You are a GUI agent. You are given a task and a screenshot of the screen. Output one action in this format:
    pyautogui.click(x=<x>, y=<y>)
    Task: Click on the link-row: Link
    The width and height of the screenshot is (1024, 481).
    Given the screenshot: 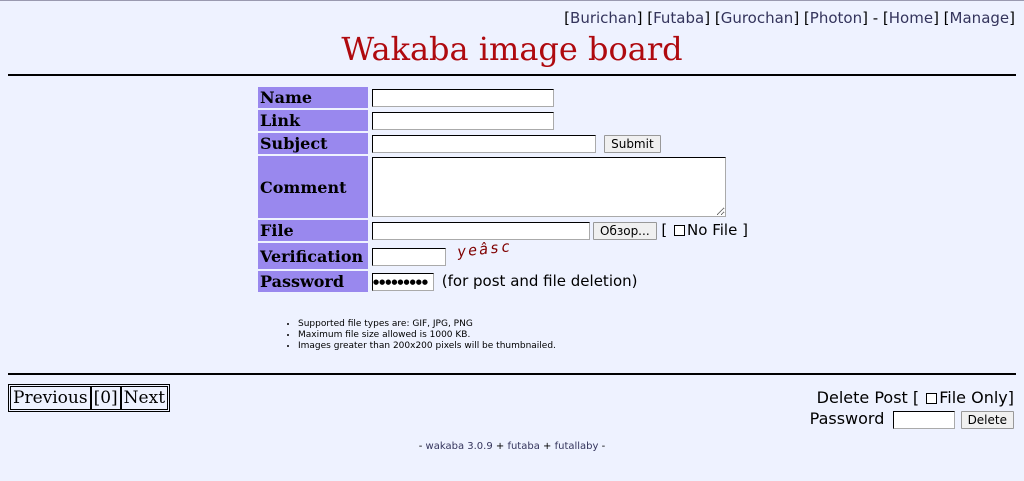 What is the action you would take?
    pyautogui.click(x=503, y=120)
    